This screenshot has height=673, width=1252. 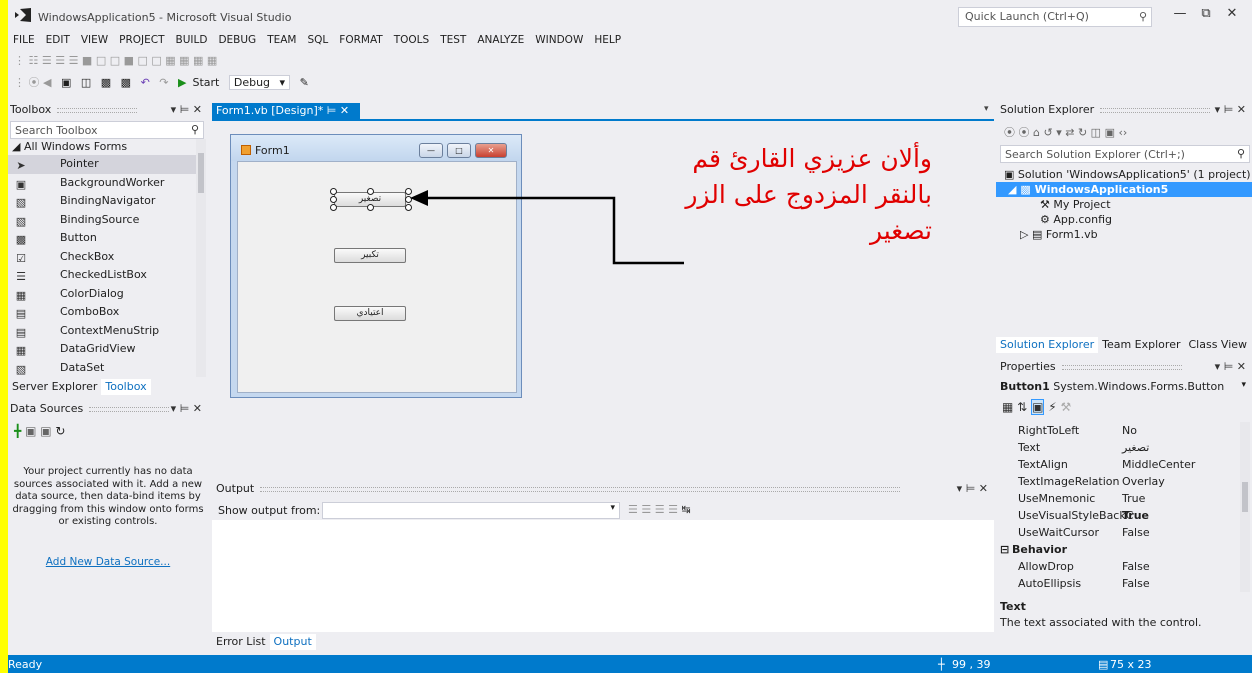 What do you see at coordinates (182, 82) in the screenshot?
I see `start-icon: ▶` at bounding box center [182, 82].